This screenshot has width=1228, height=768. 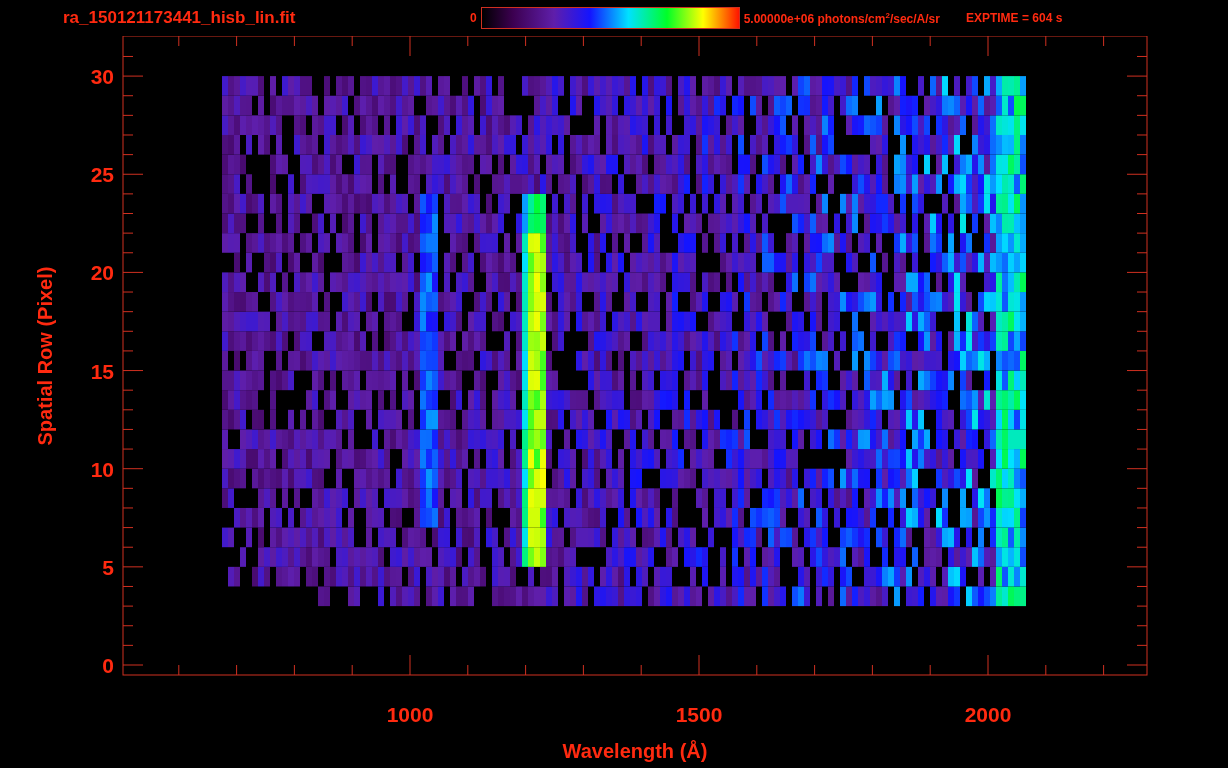 I want to click on y-tick-label: 0, so click(x=108, y=665).